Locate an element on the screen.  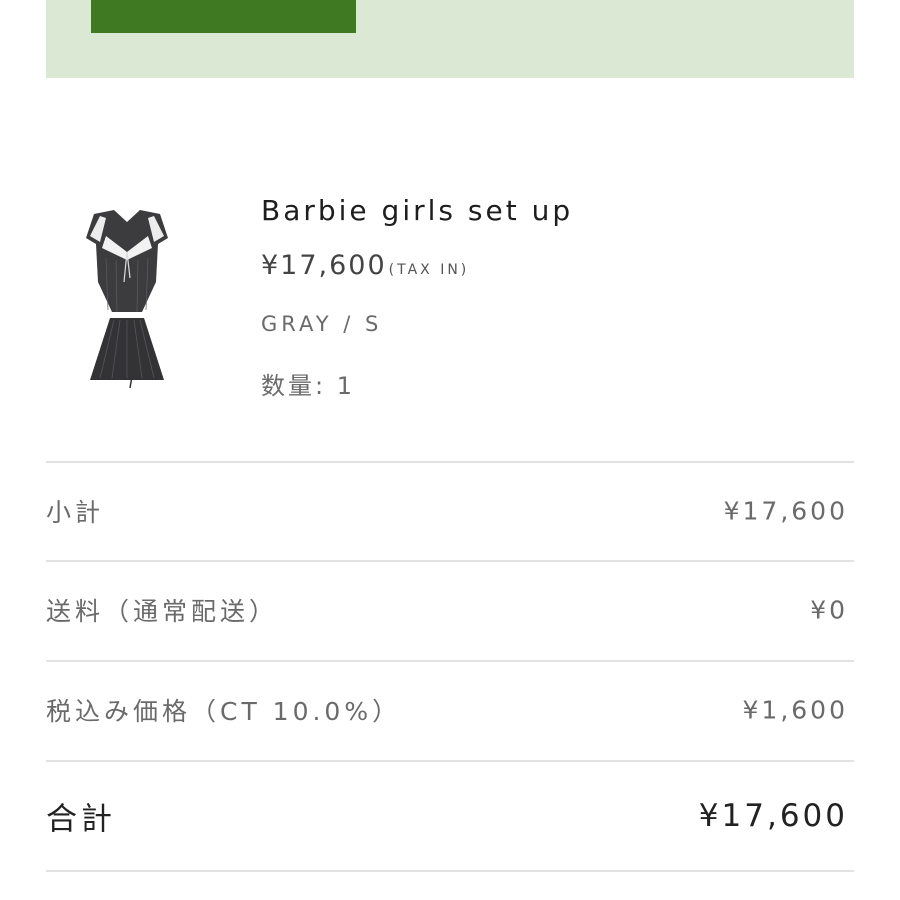
subtotal-label: 小計 is located at coordinates (75, 512).